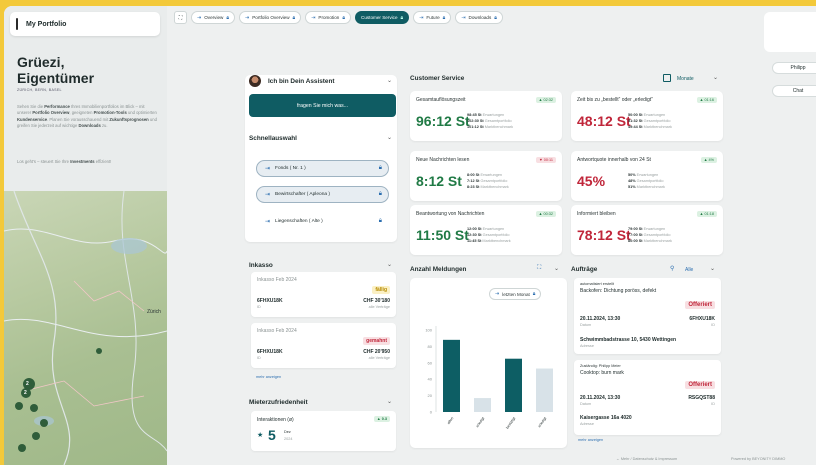  Describe the element at coordinates (443, 121) in the screenshot. I see `kpi-value: 96:12 St` at that location.